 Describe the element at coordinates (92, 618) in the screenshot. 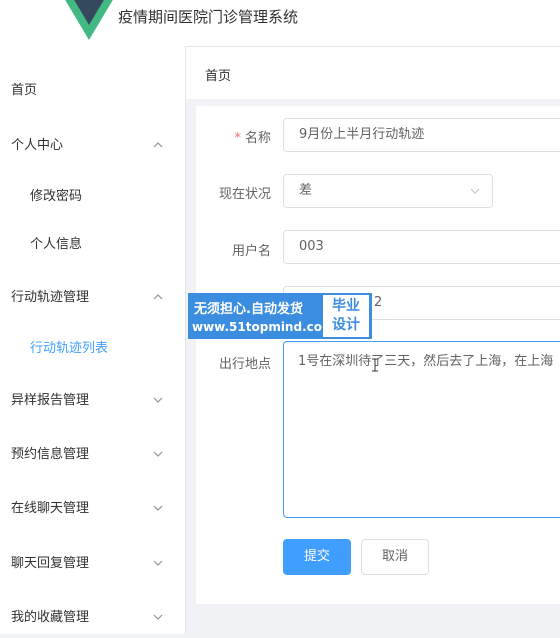

I see `sidebar-item-favorites: 我的收藏管理` at that location.